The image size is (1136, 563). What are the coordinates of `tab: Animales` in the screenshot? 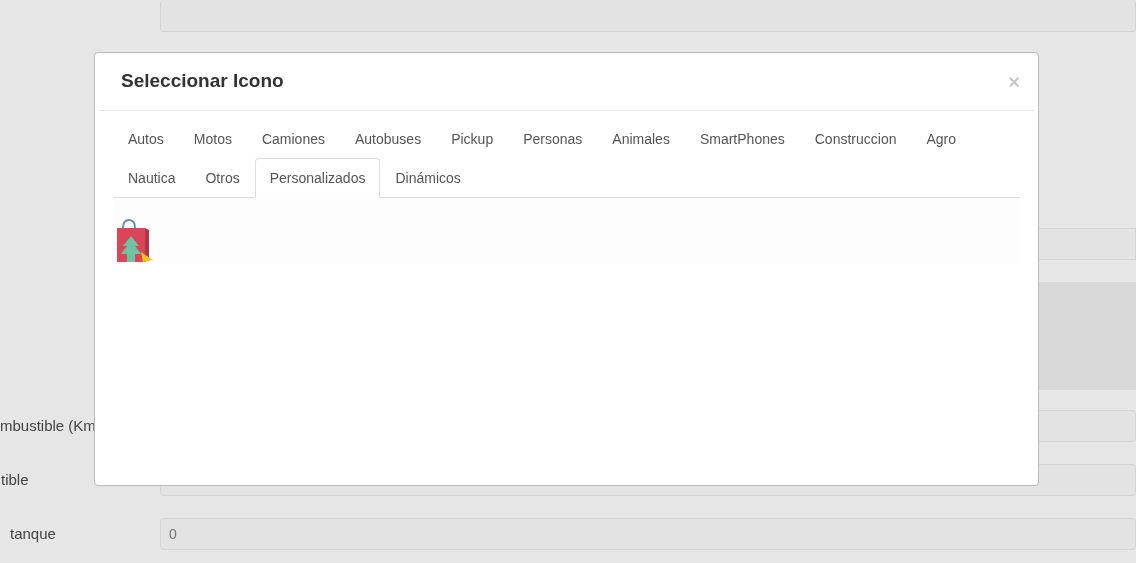 It's located at (641, 139).